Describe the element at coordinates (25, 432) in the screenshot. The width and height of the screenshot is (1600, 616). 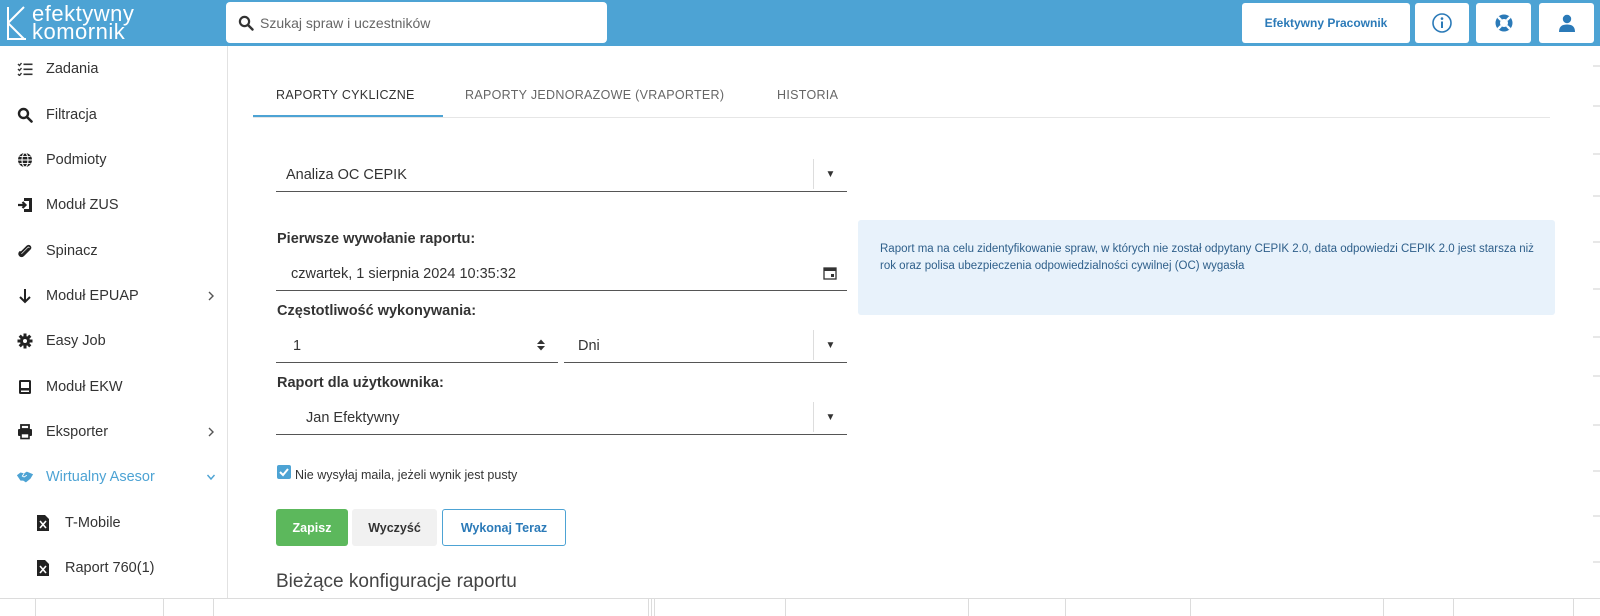
I see `printer-icon` at that location.